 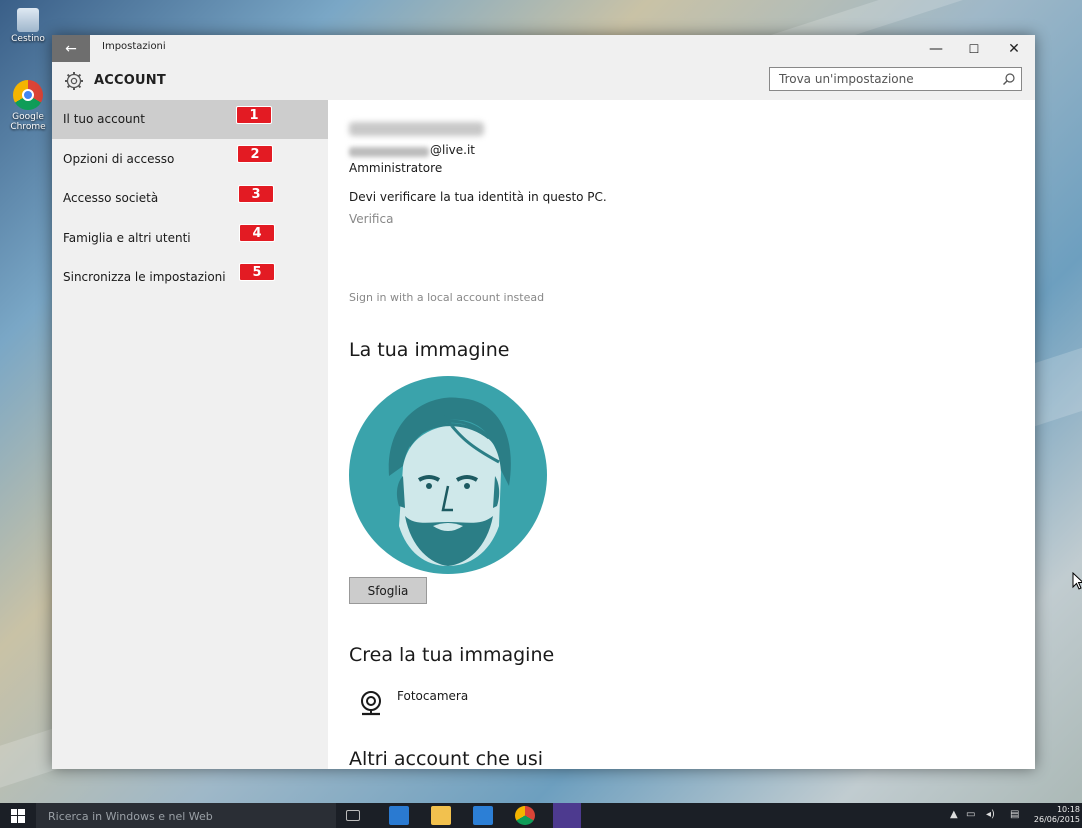 What do you see at coordinates (525, 815) in the screenshot?
I see `chrome-taskbar-icon` at bounding box center [525, 815].